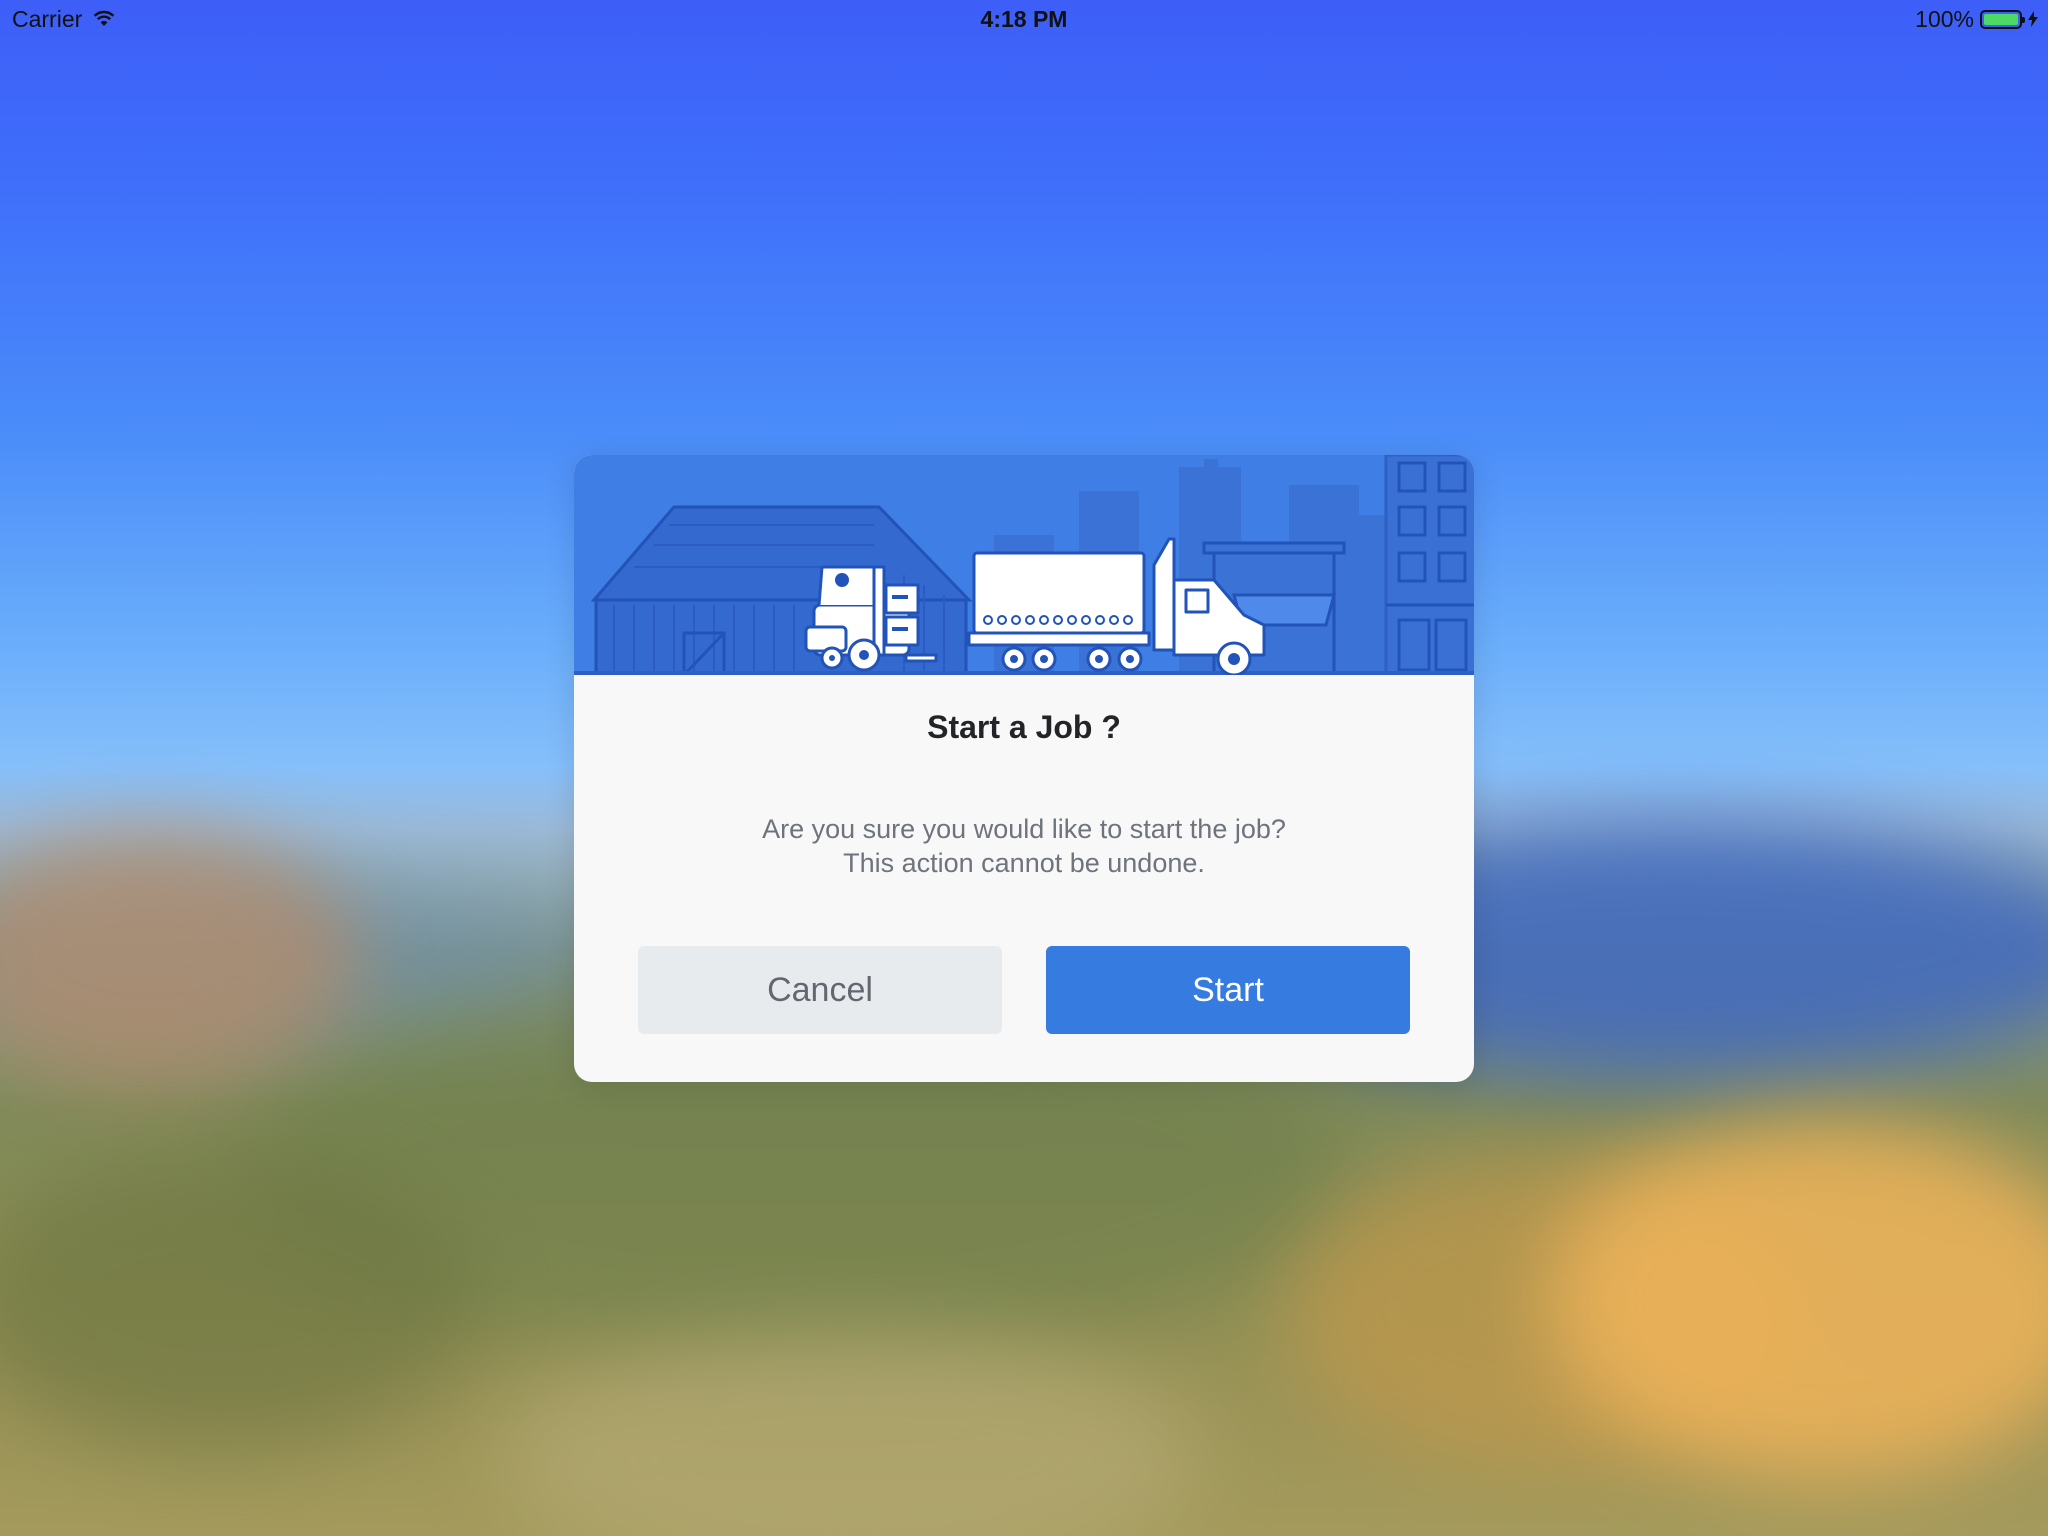  Describe the element at coordinates (2033, 19) in the screenshot. I see `charging-bolt-icon` at that location.